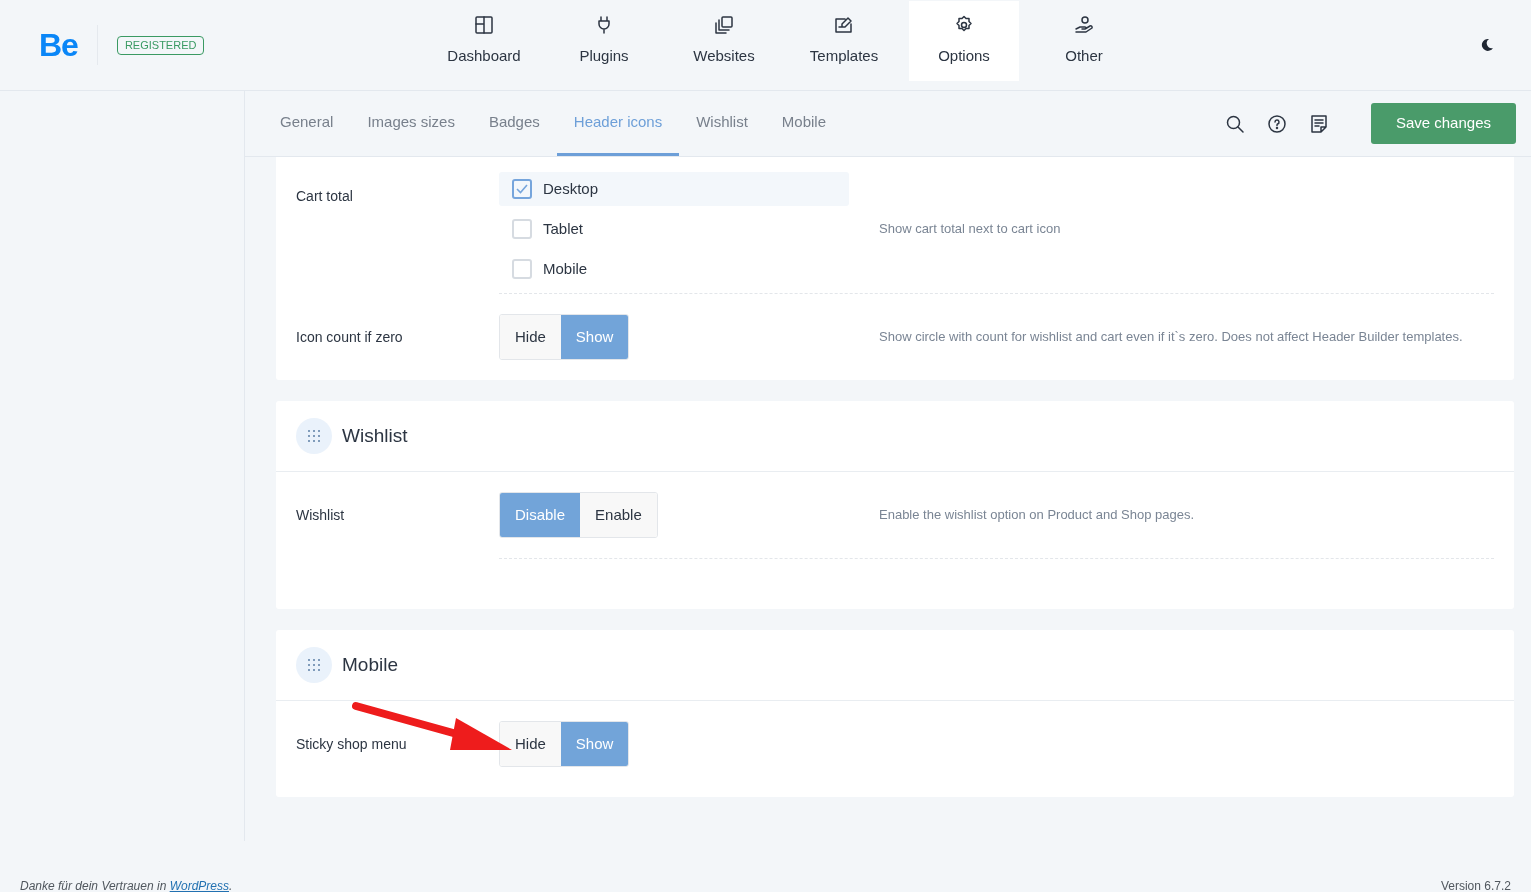  I want to click on settings-tab: General, so click(307, 123).